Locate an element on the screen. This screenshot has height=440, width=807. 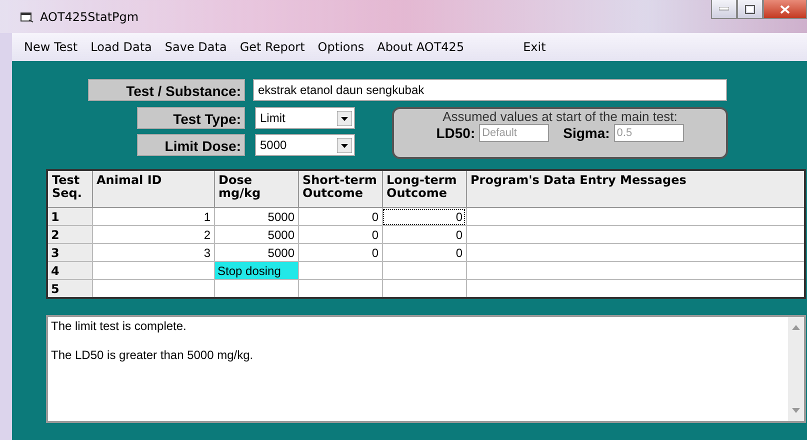
close-button is located at coordinates (785, 9).